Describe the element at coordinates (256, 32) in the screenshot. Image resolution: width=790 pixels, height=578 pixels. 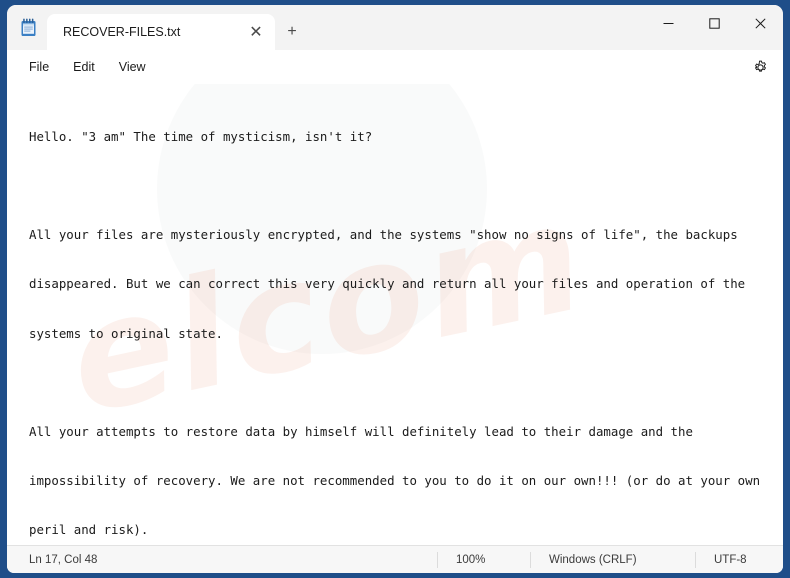
I see `close-icon: ✕` at that location.